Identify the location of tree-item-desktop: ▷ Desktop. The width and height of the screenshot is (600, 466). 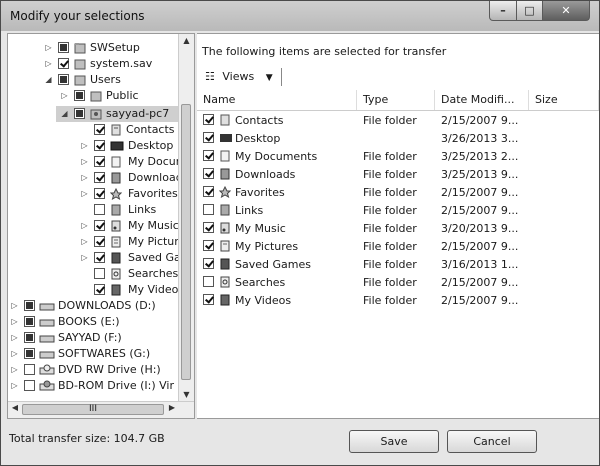
(93, 146).